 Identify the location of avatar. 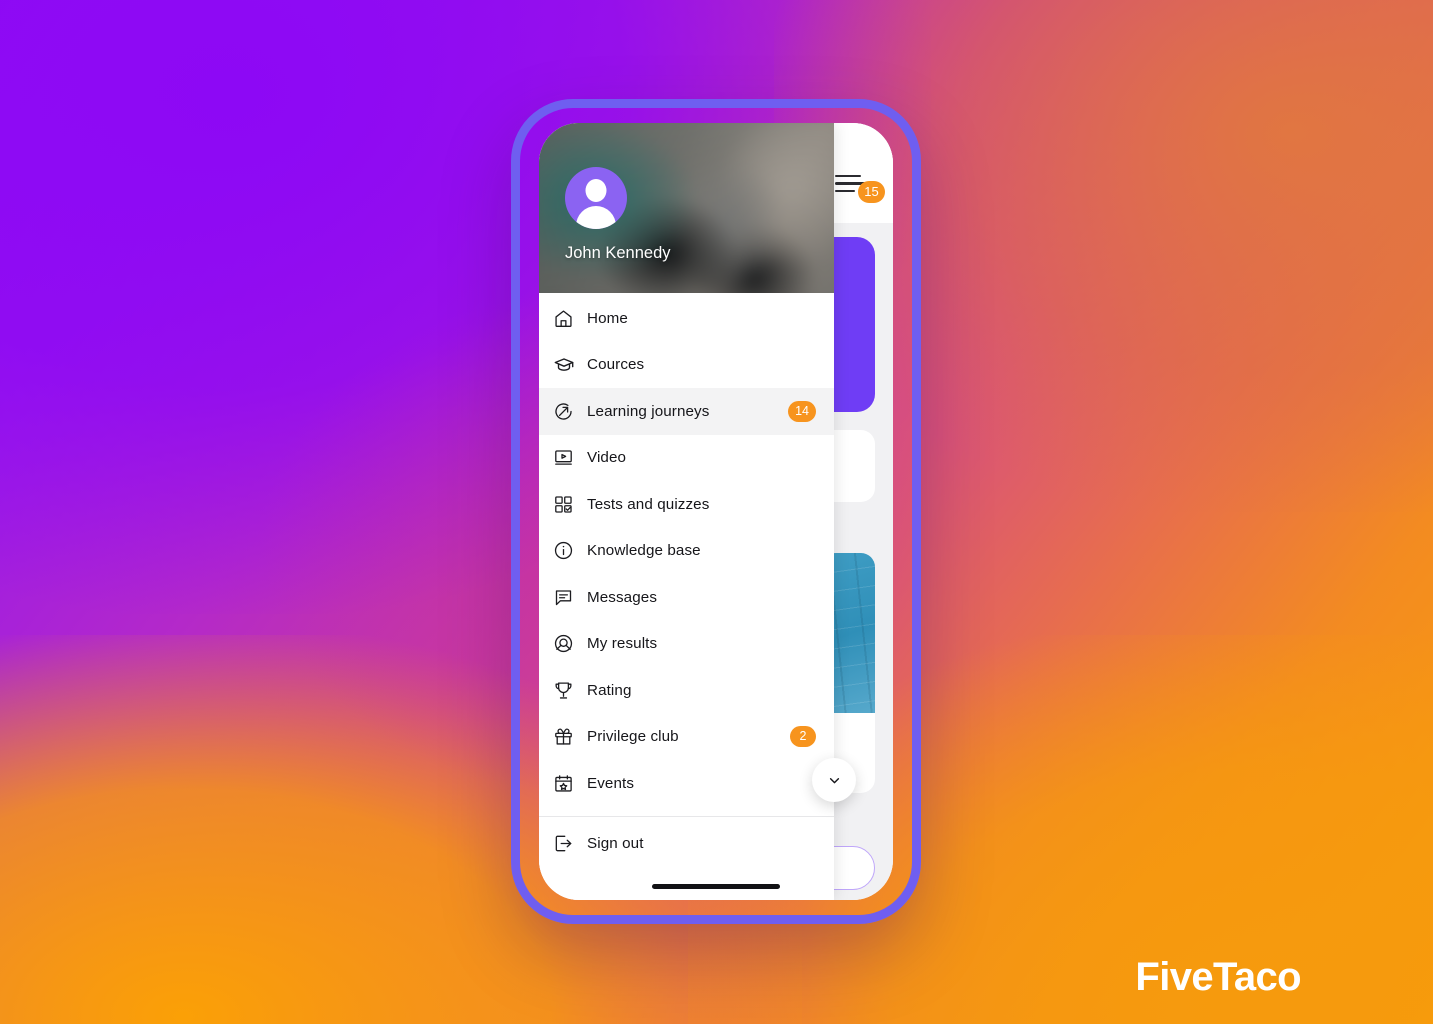
(596, 198).